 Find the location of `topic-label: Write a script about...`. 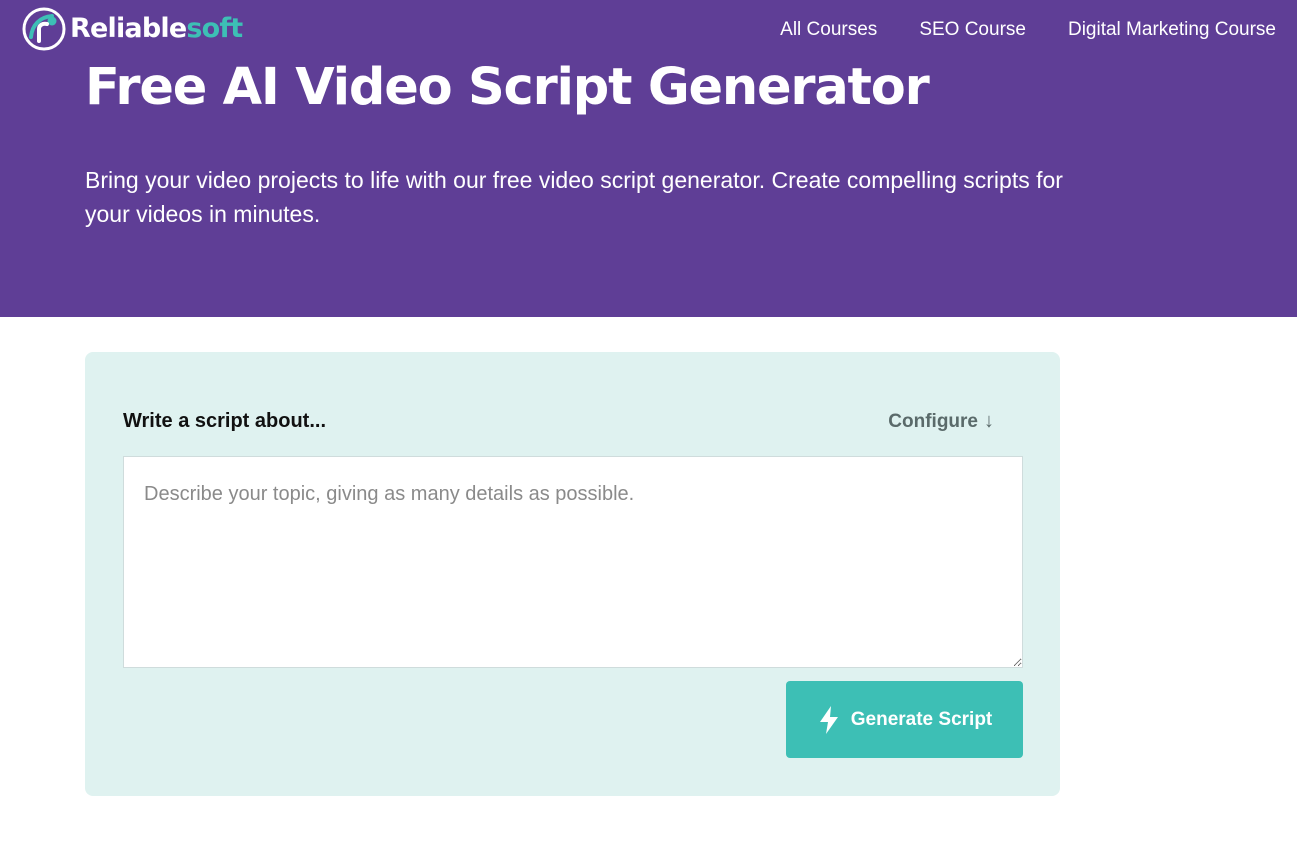

topic-label: Write a script about... is located at coordinates (224, 421).